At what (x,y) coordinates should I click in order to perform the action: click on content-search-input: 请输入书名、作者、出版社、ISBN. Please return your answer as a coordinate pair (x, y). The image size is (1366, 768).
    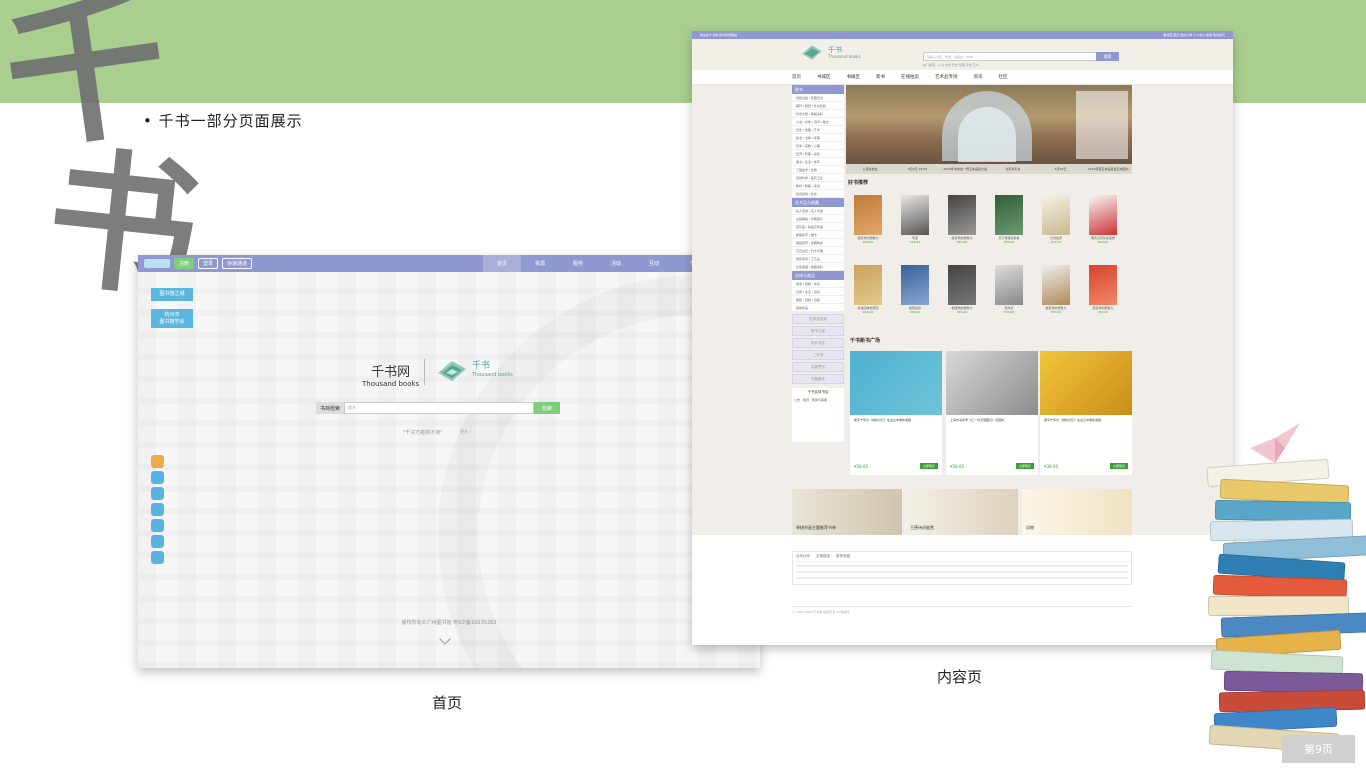
    Looking at the image, I should click on (1021, 56).